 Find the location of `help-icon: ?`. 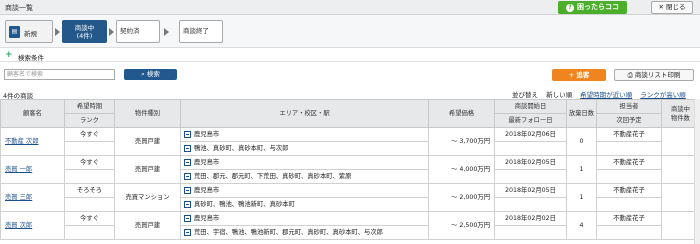

help-icon: ? is located at coordinates (570, 8).